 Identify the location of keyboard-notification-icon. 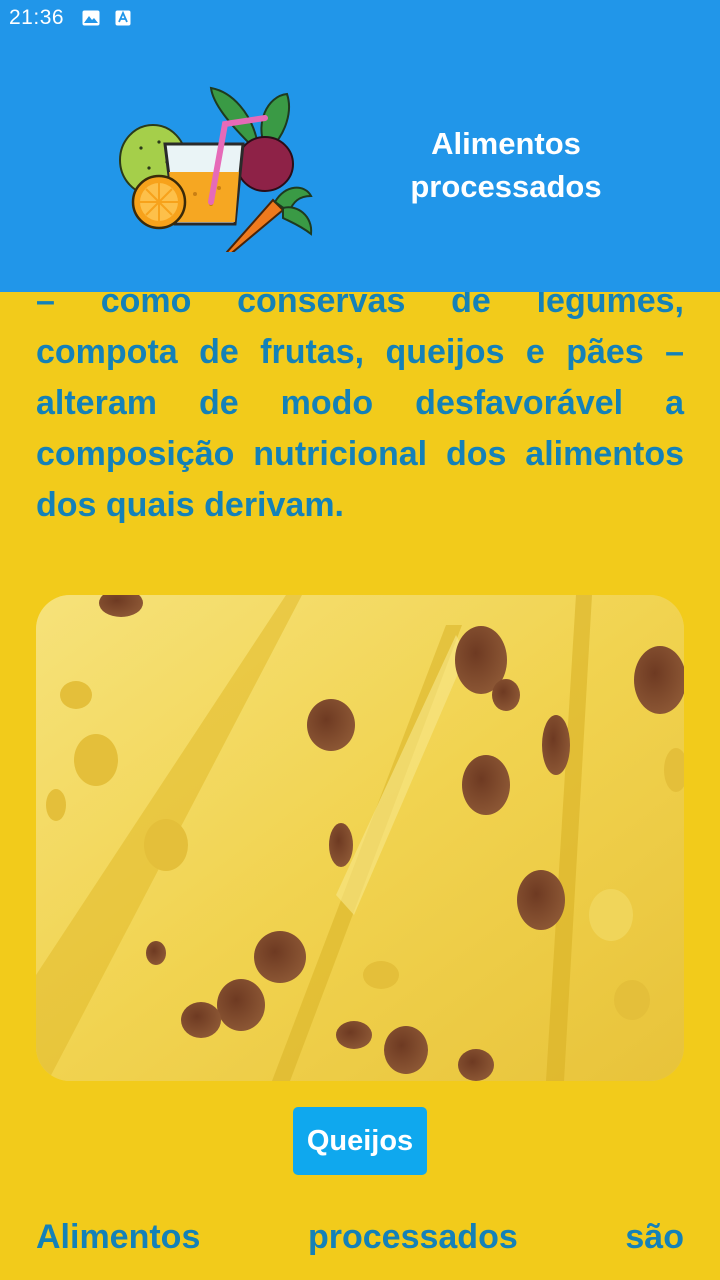
(124, 18).